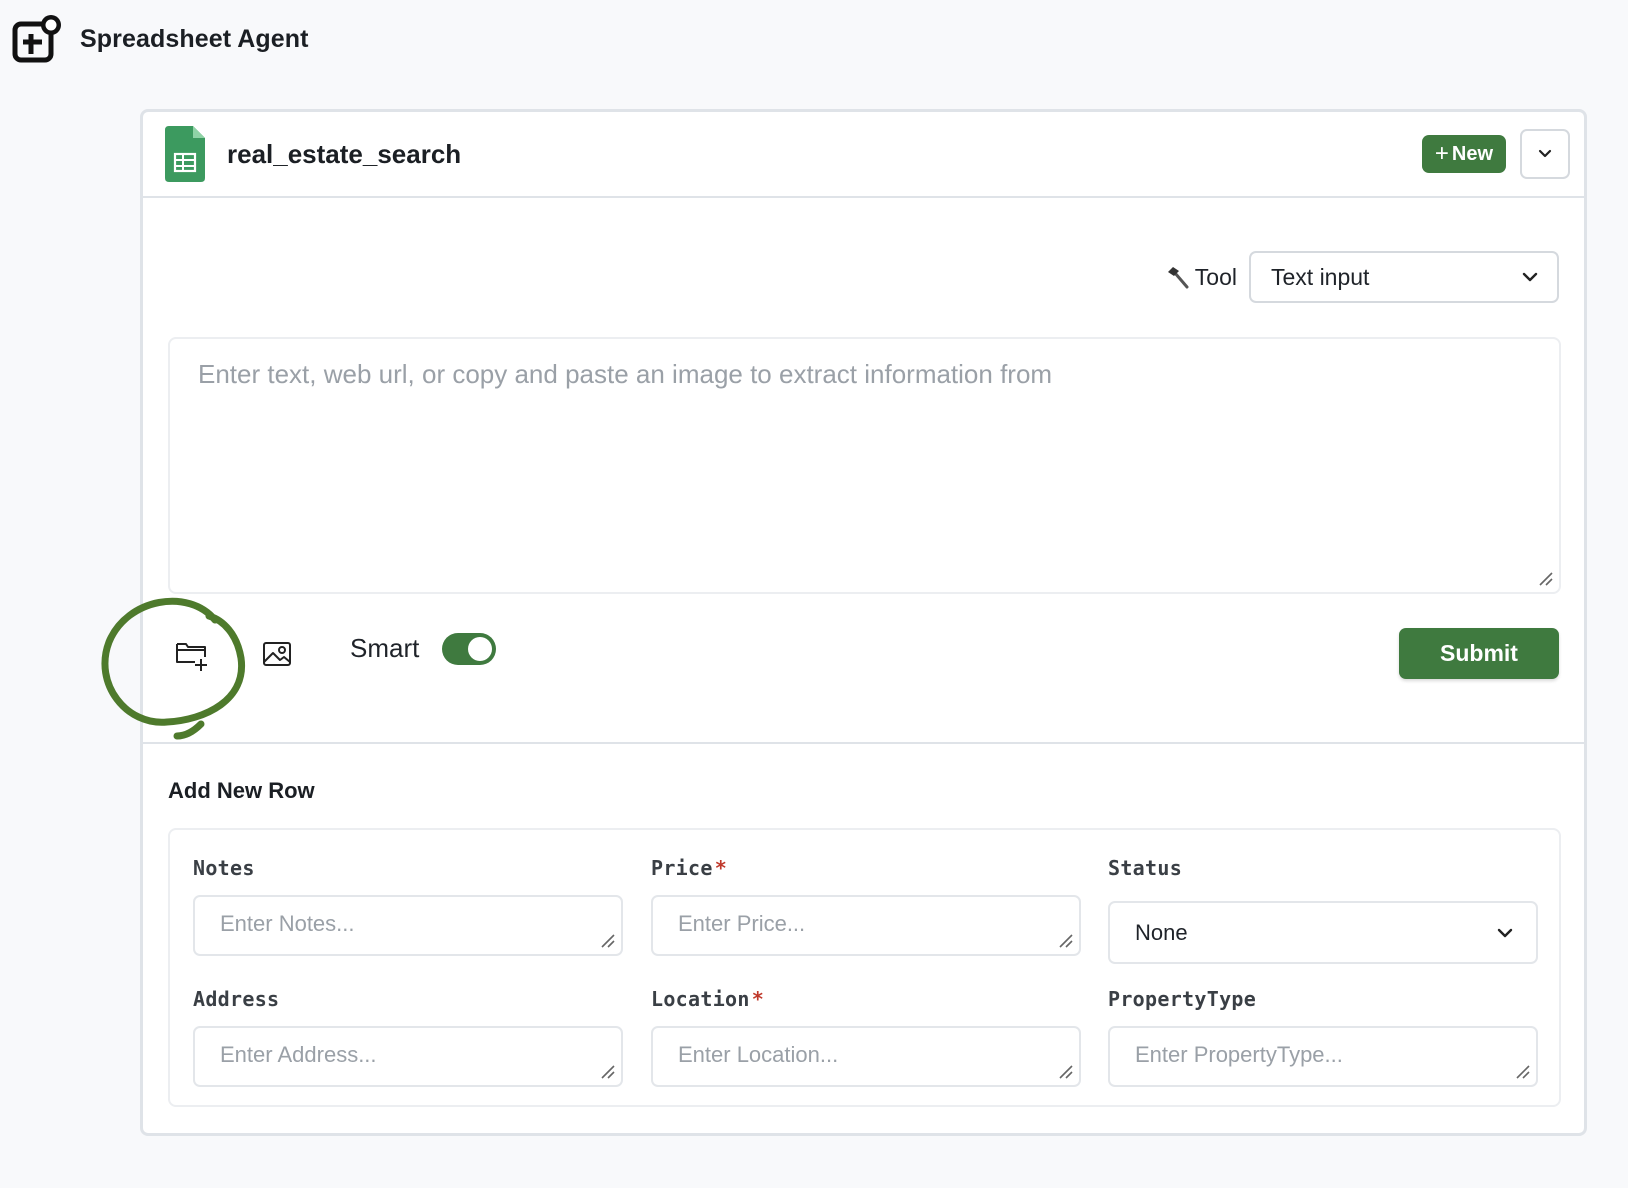 Image resolution: width=1628 pixels, height=1188 pixels. I want to click on field-label-status-text: Status, so click(1145, 868).